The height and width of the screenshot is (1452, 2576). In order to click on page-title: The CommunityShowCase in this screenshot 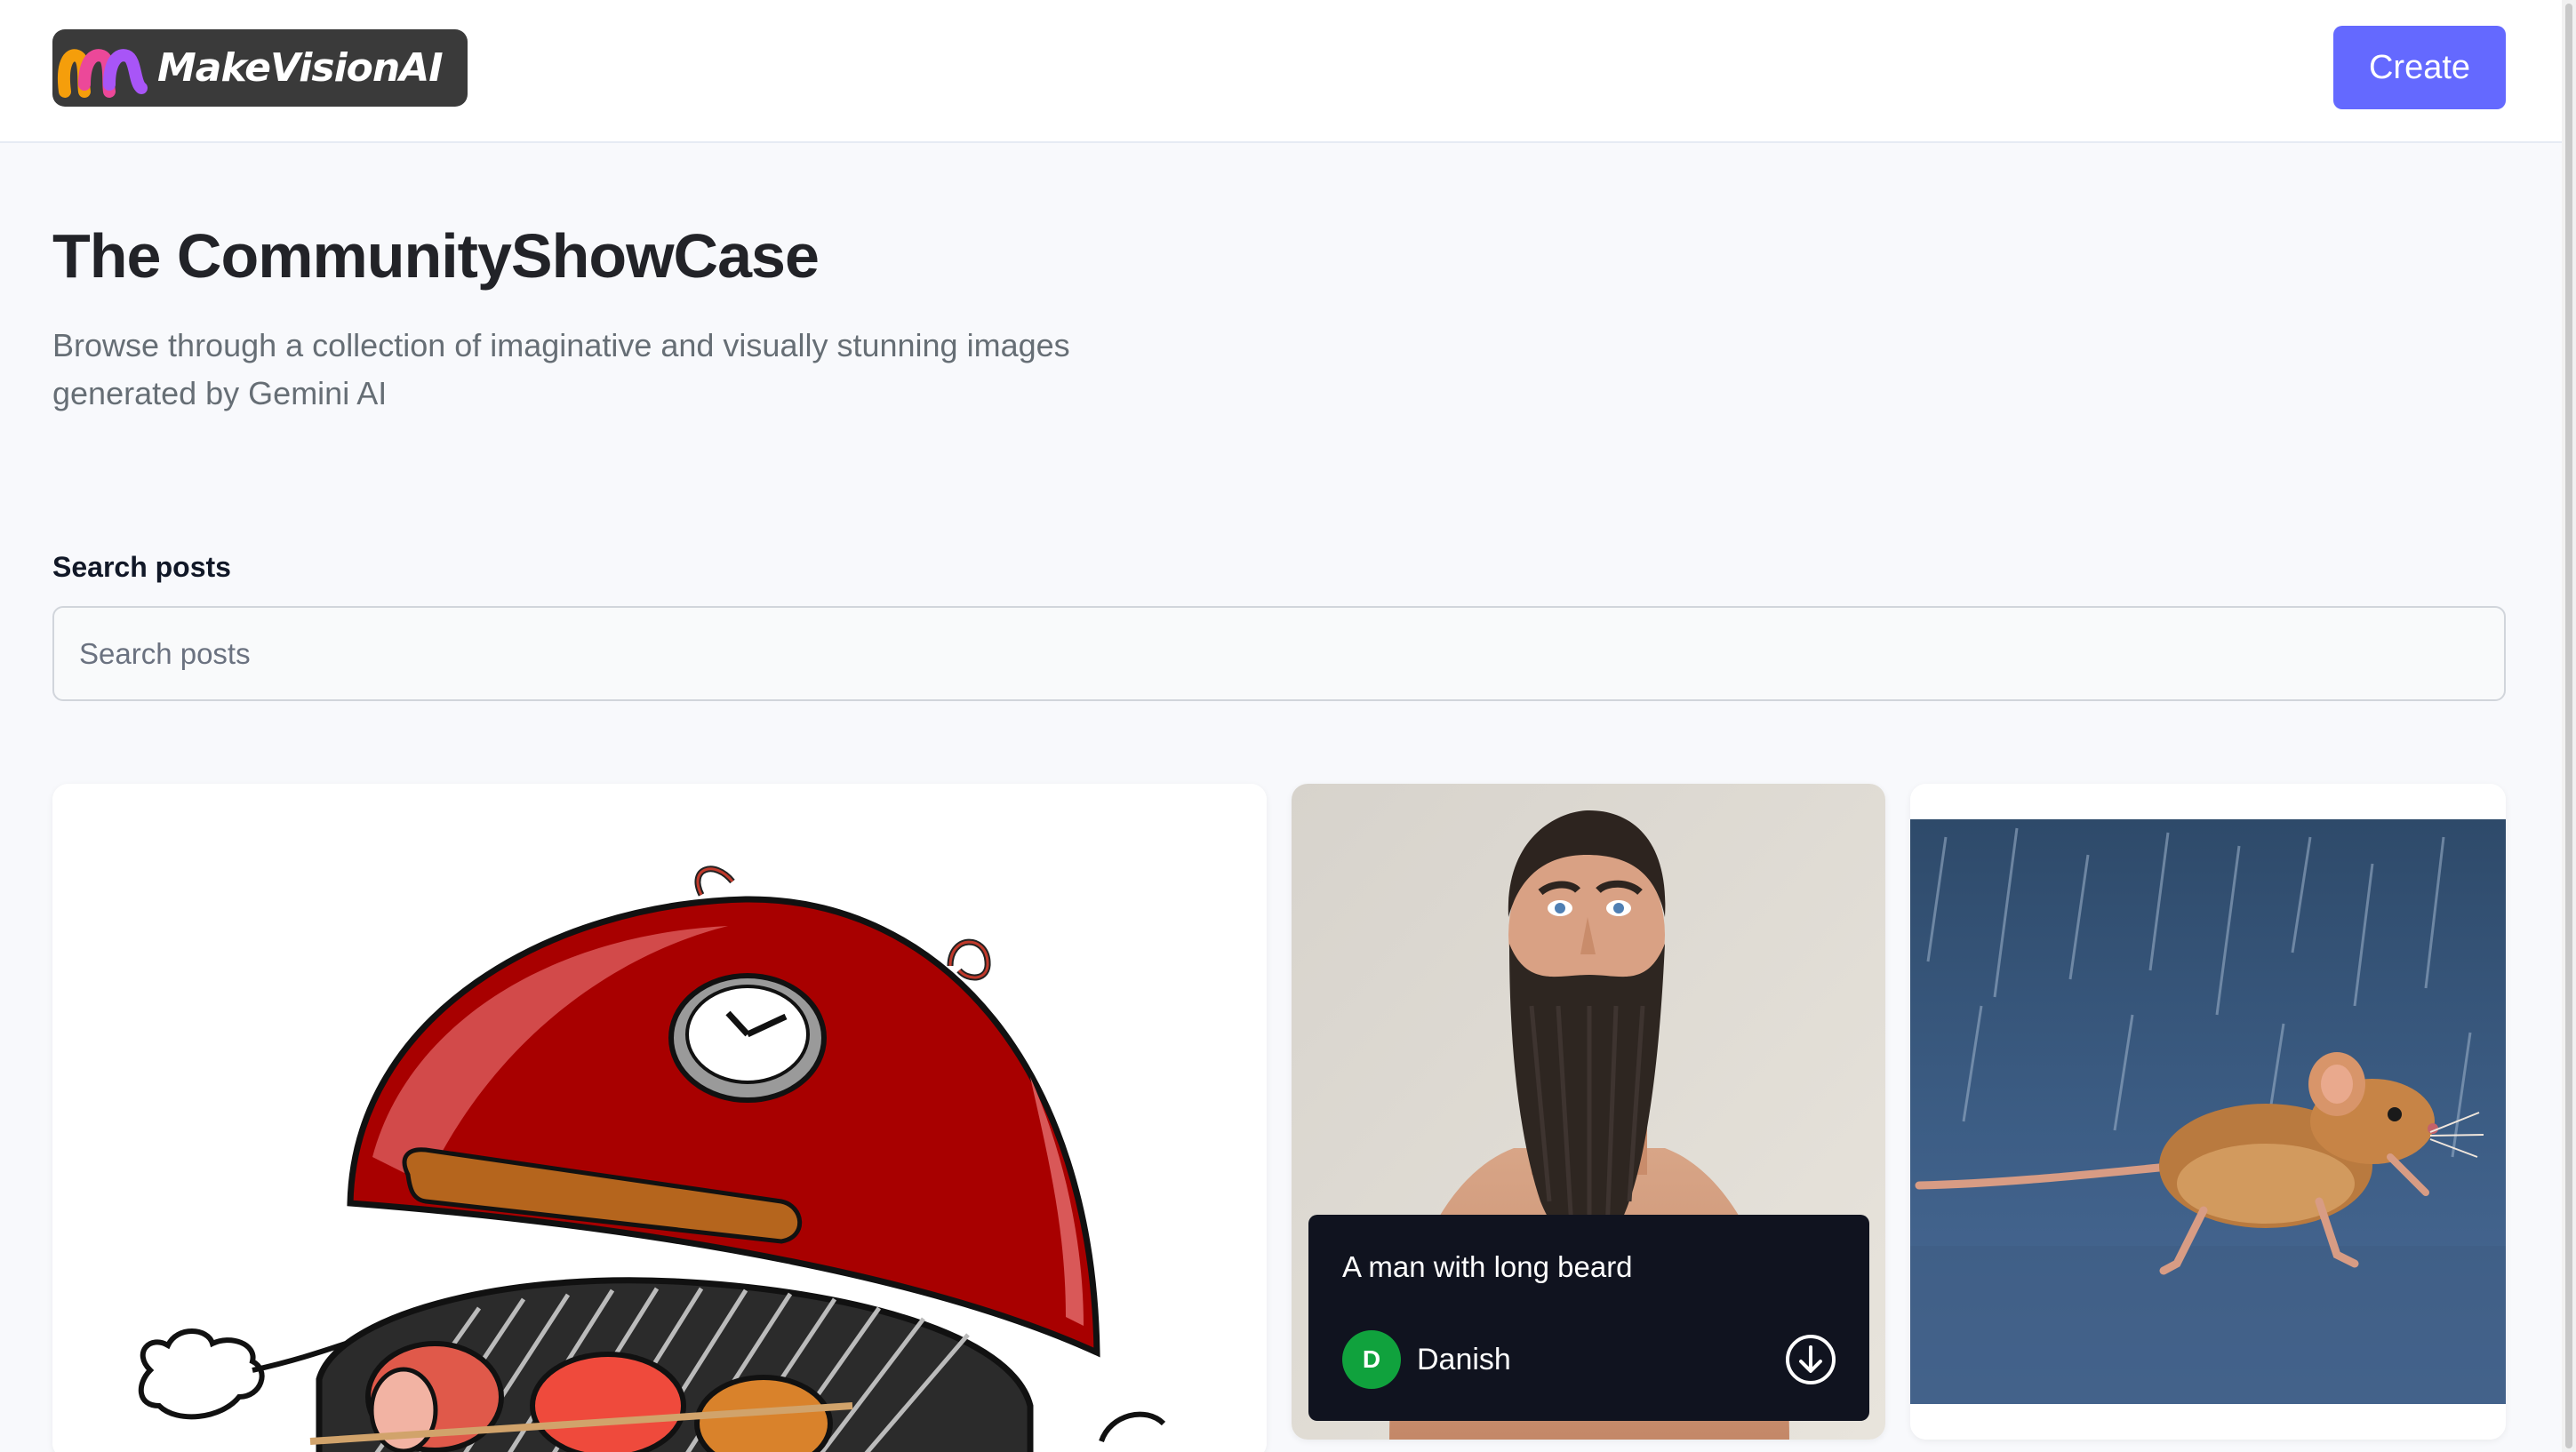, I will do `click(436, 256)`.